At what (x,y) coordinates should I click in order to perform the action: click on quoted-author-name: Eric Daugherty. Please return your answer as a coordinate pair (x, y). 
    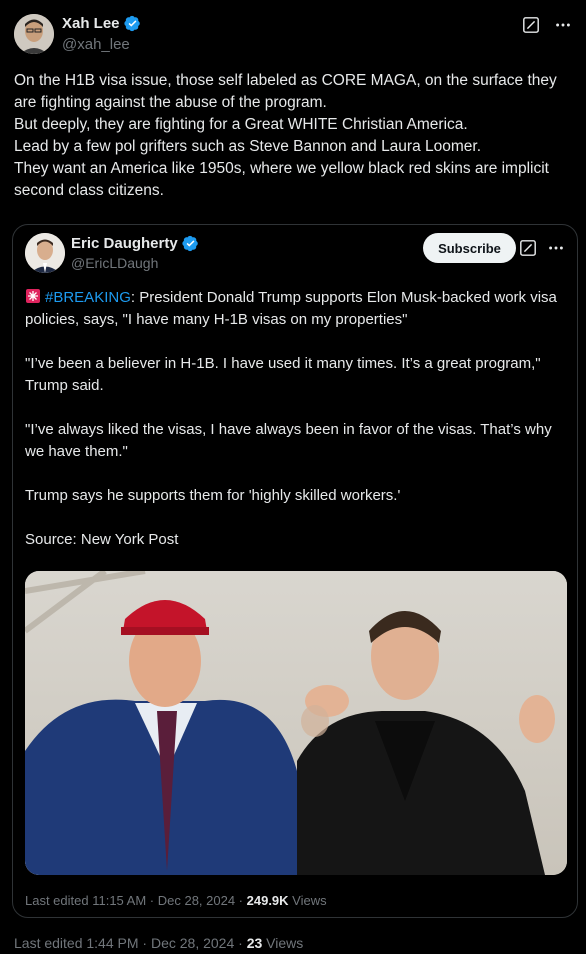
    Looking at the image, I should click on (135, 243).